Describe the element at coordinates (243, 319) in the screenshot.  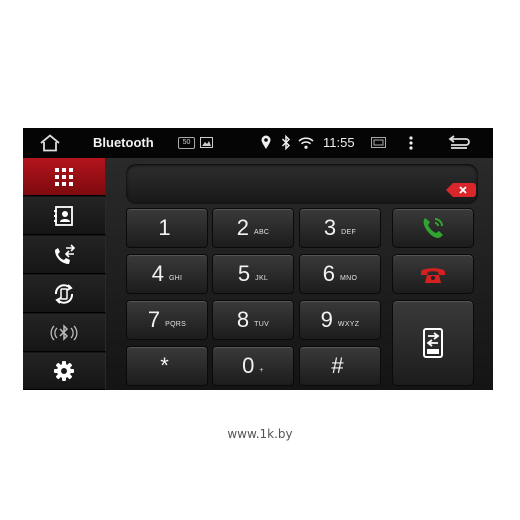
I see `key-digit: 8` at that location.